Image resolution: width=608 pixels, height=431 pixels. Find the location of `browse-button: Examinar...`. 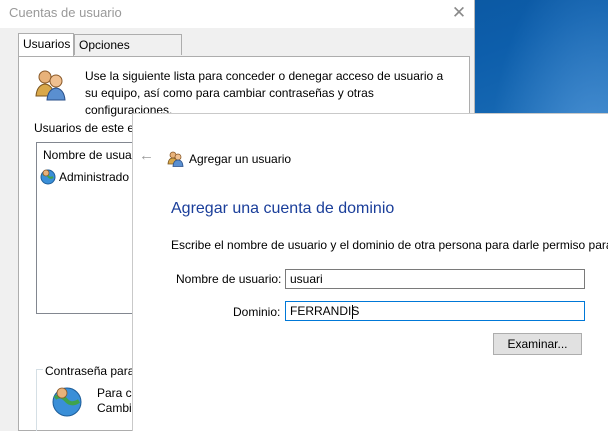

browse-button: Examinar... is located at coordinates (537, 344).